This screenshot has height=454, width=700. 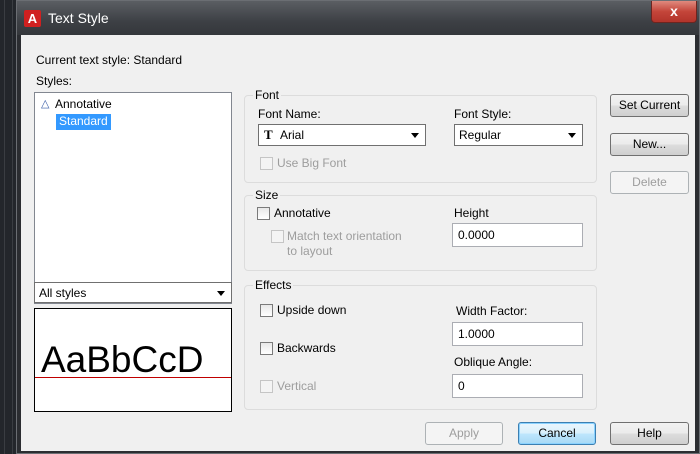 What do you see at coordinates (267, 95) in the screenshot?
I see `font-group-title: Font` at bounding box center [267, 95].